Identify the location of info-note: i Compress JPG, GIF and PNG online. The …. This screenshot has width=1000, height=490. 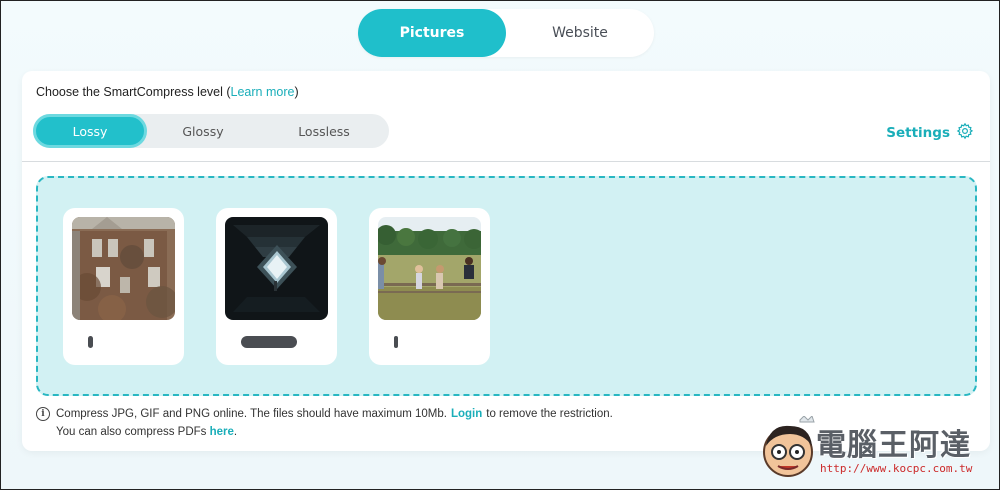
(324, 423).